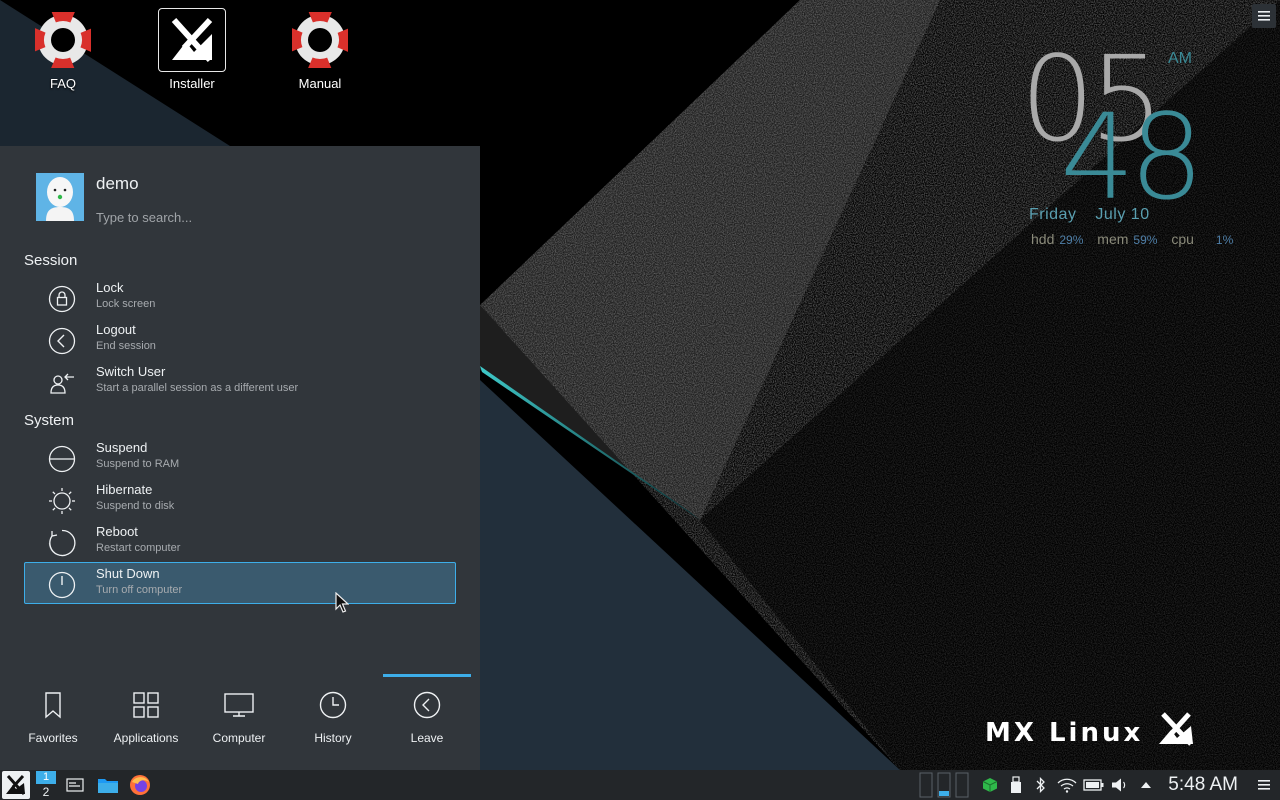 This screenshot has width=1280, height=800. I want to click on mx-linux-logo: MX Linux, so click(1090, 730).